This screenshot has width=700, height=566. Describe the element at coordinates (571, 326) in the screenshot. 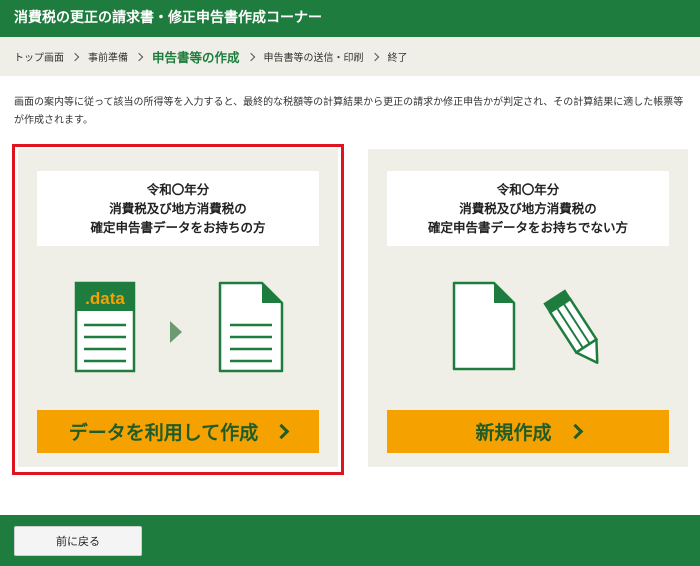

I see `pencil-icon` at that location.